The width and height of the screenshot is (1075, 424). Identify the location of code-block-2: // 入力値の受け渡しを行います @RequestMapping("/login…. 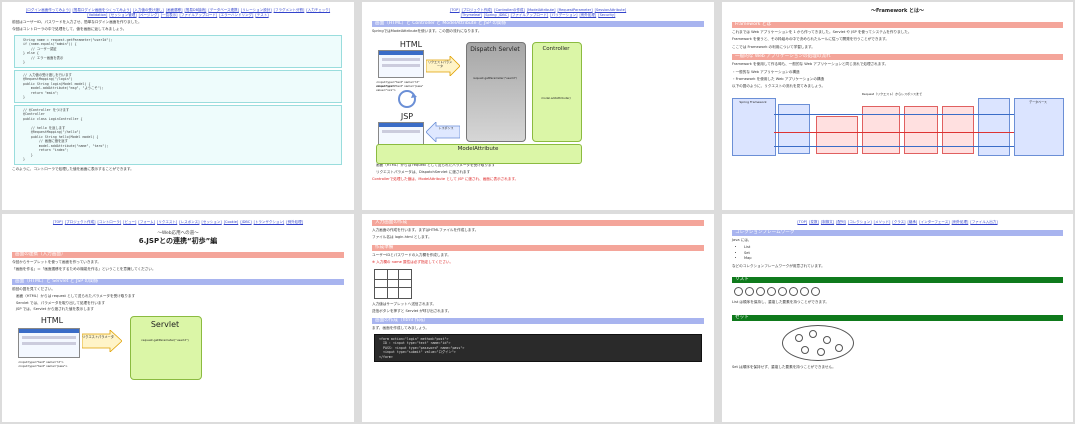
(178, 86).